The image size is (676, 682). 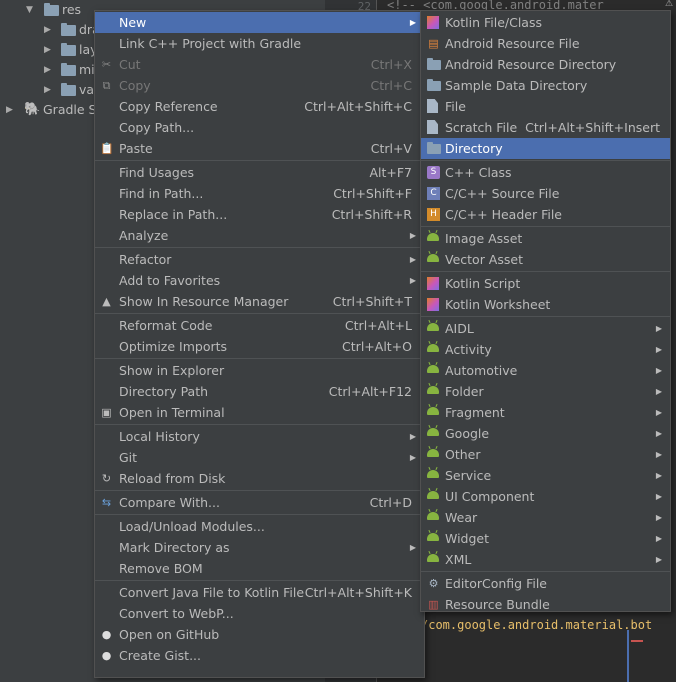 I want to click on file-icon, so click(x=432, y=106).